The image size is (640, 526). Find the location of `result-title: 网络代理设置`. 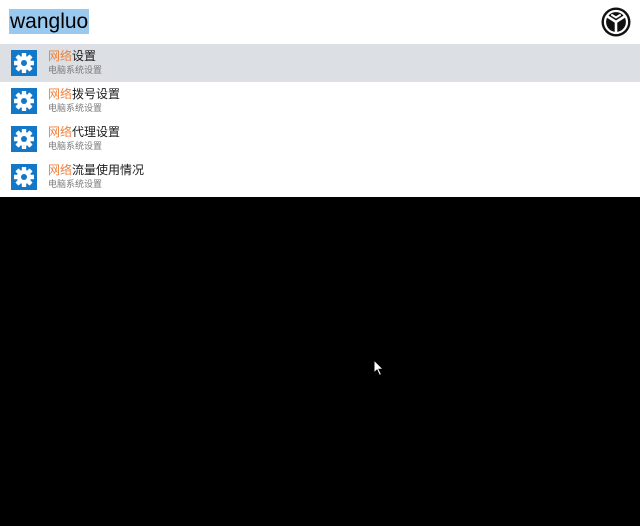

result-title: 网络代理设置 is located at coordinates (84, 132).